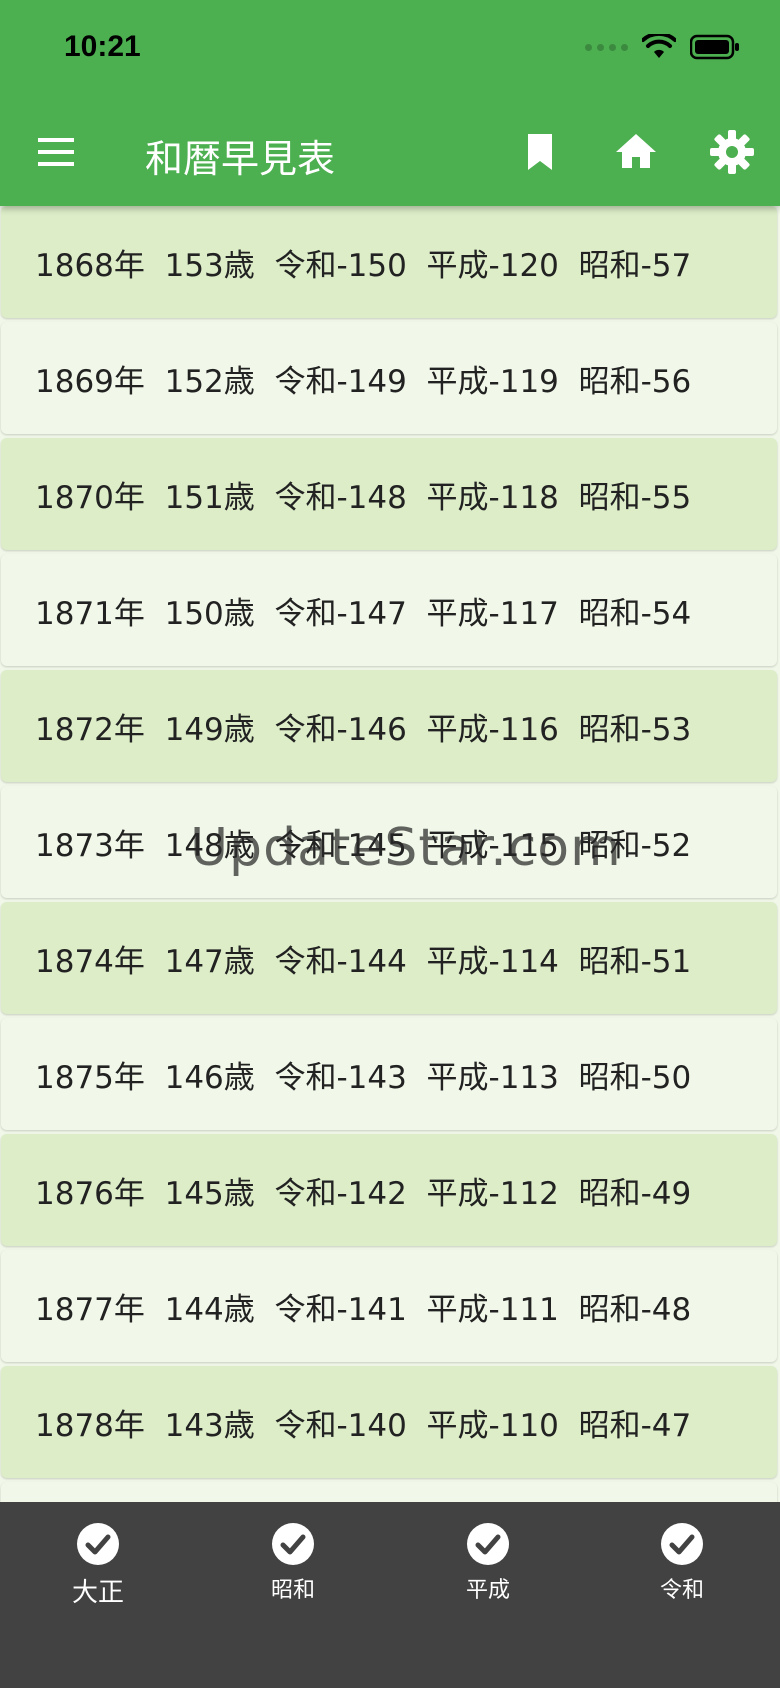 The image size is (780, 1688). What do you see at coordinates (98, 1565) in the screenshot?
I see `nav-item-taisho: 大正` at bounding box center [98, 1565].